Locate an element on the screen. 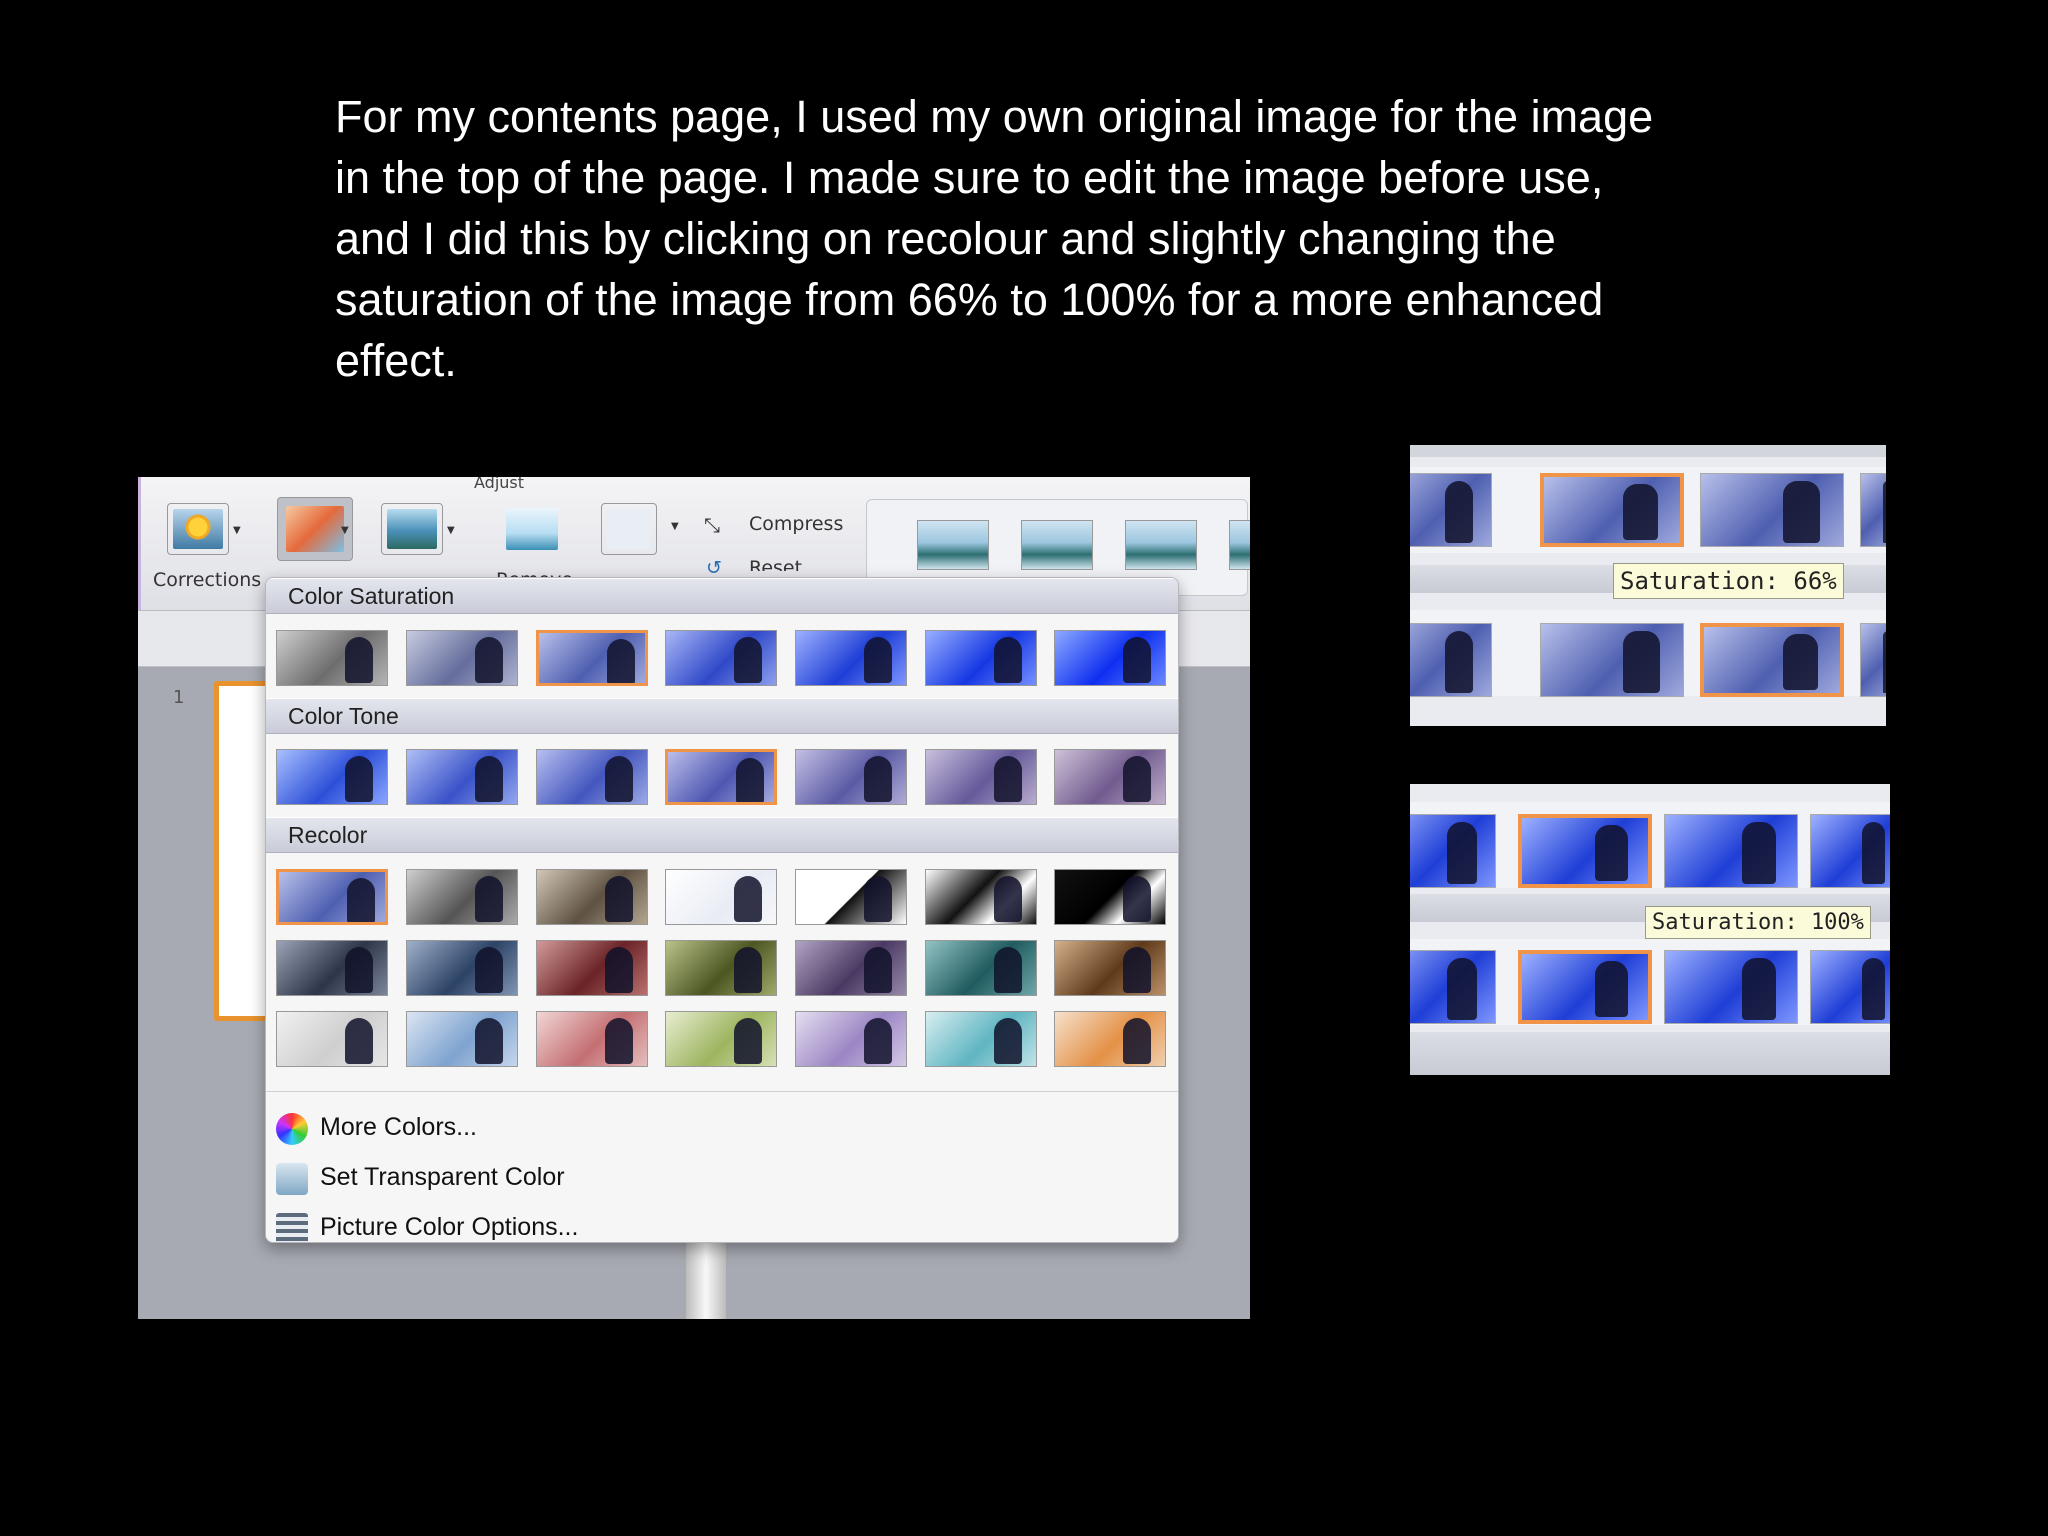 The width and height of the screenshot is (2048, 1536). artistic-effects-icon is located at coordinates (412, 529).